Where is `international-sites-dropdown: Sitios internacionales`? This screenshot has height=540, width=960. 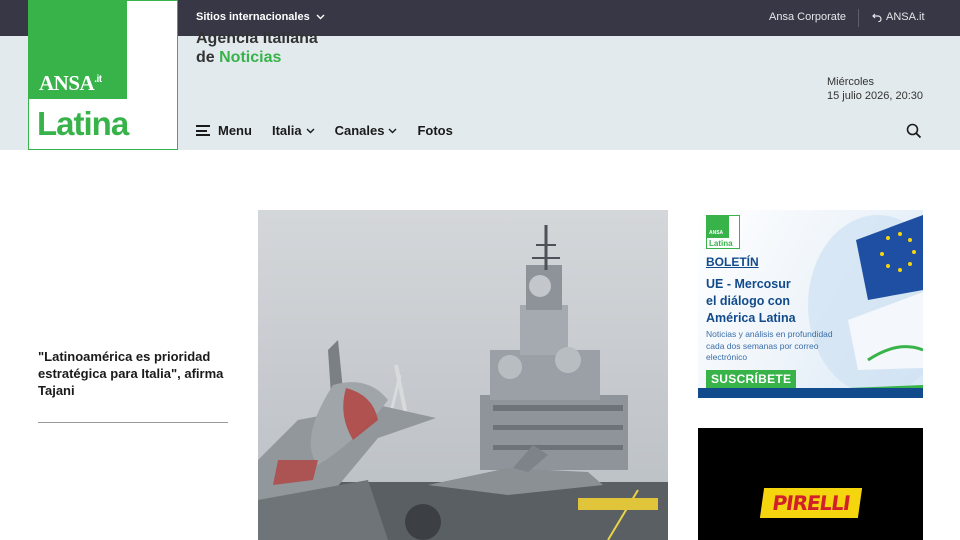 international-sites-dropdown: Sitios internacionales is located at coordinates (260, 17).